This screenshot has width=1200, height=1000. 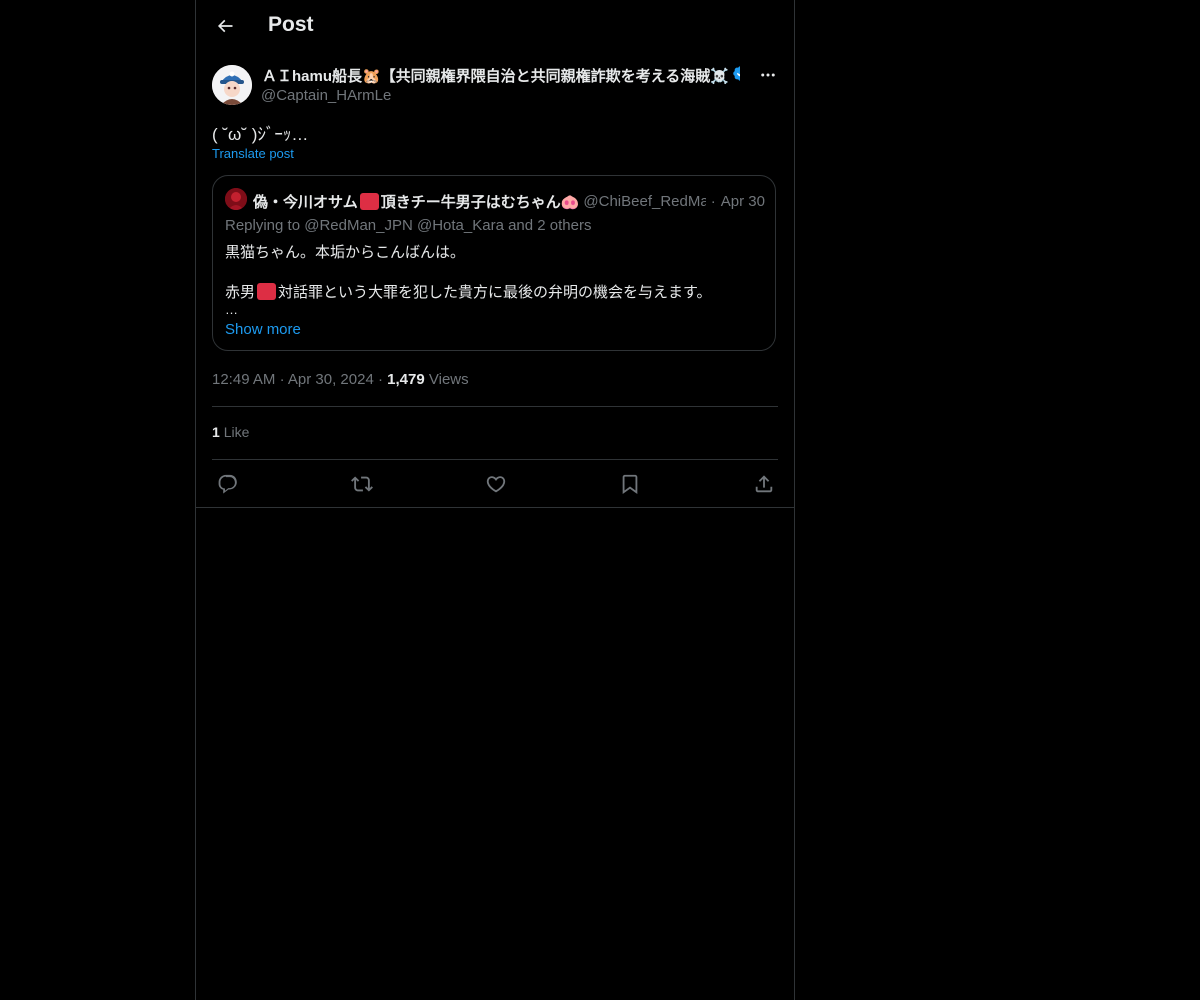 I want to click on quote-avatar, so click(x=236, y=199).